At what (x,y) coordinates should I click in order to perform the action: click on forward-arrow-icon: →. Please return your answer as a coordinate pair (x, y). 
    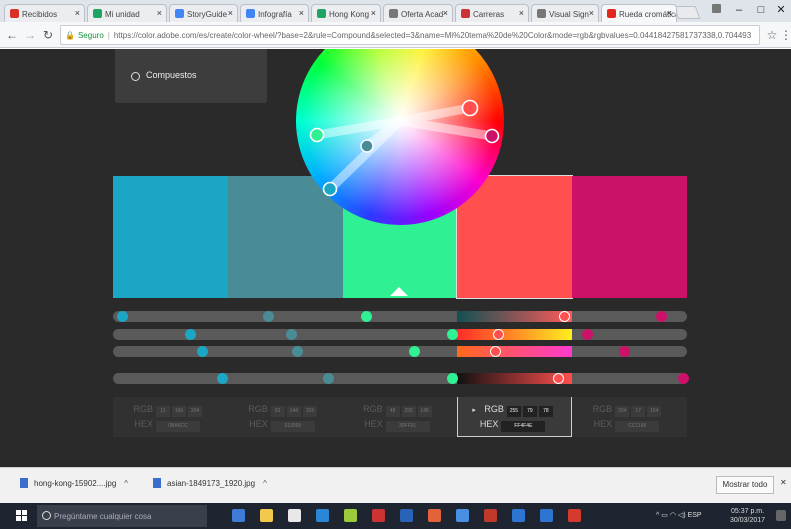
    Looking at the image, I should click on (30, 35).